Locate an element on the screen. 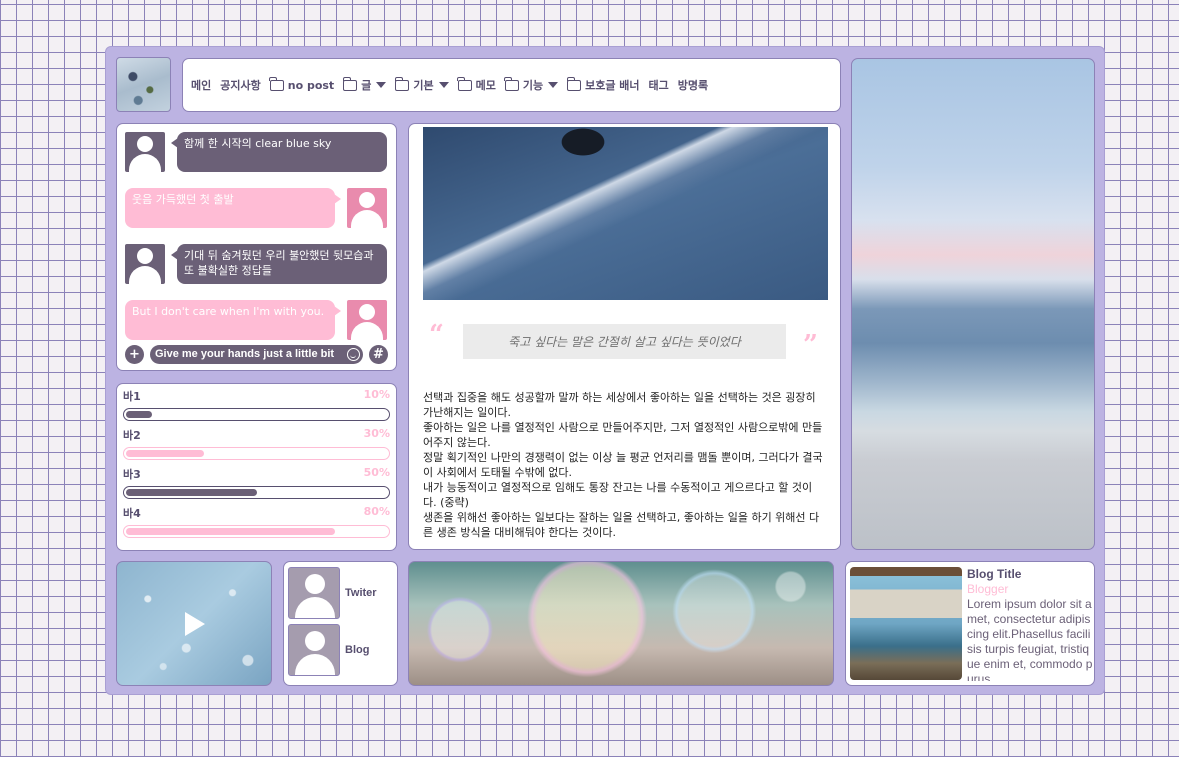  progress-bar-header: 바3 50% is located at coordinates (256, 473).